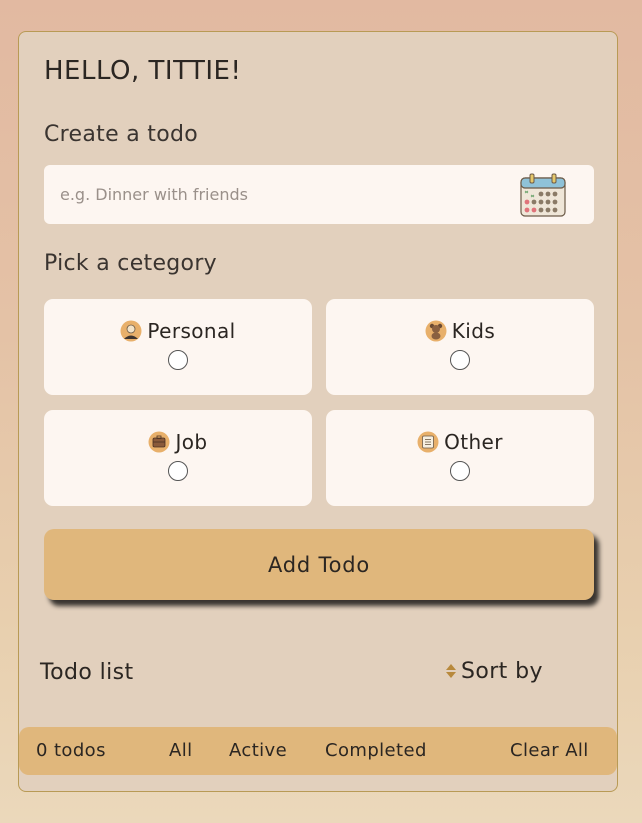 The height and width of the screenshot is (823, 642). I want to click on category-job: Job, so click(178, 458).